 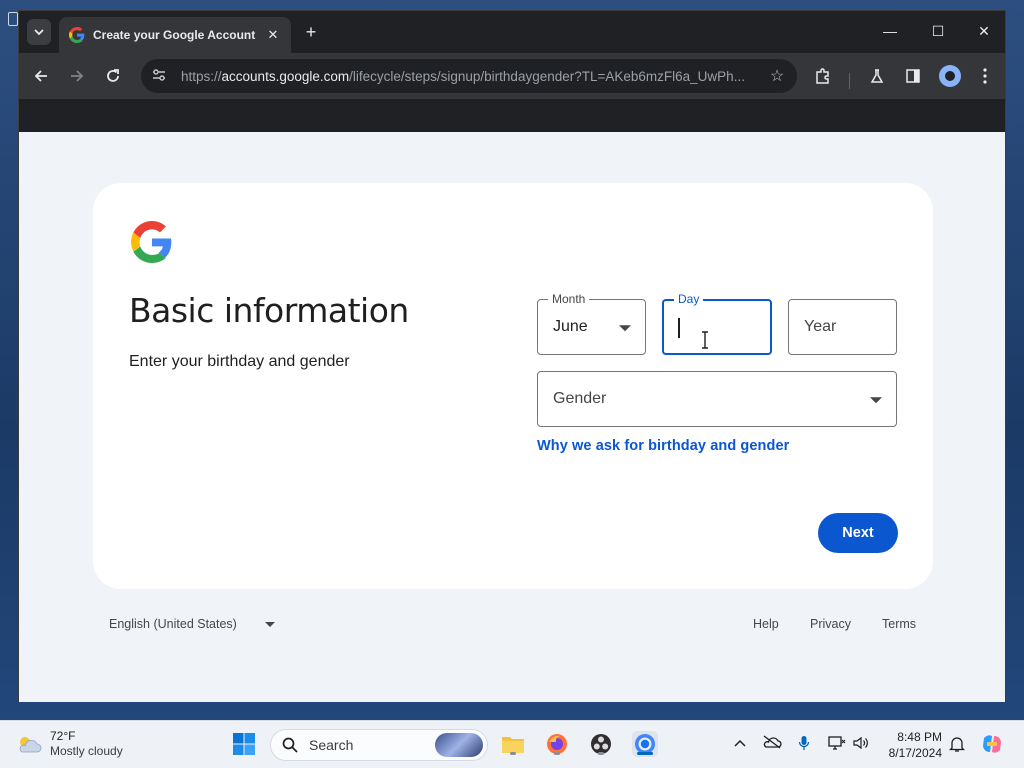 I want to click on language-selector: English (United States), so click(x=192, y=624).